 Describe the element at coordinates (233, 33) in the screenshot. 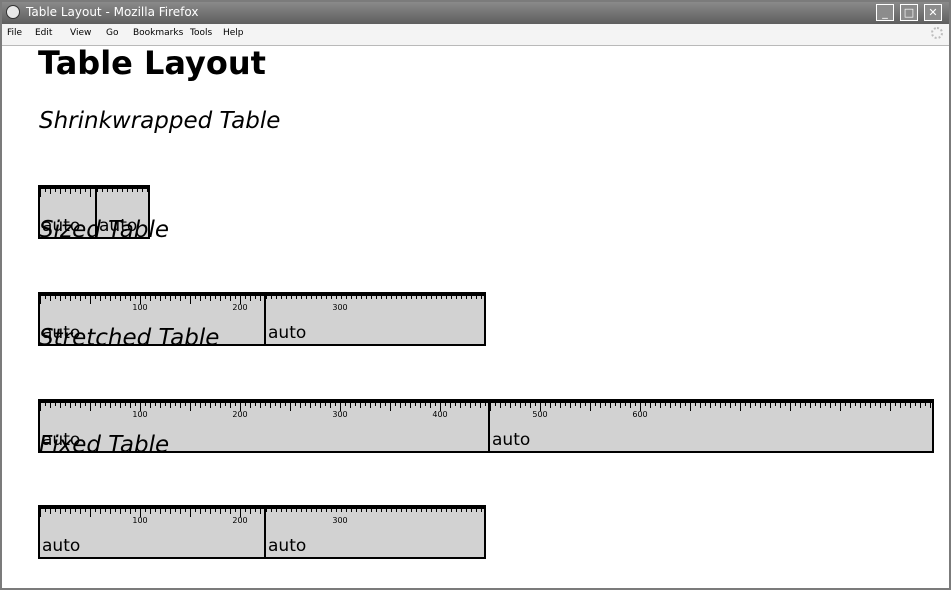

I see `menu-help: Help` at that location.